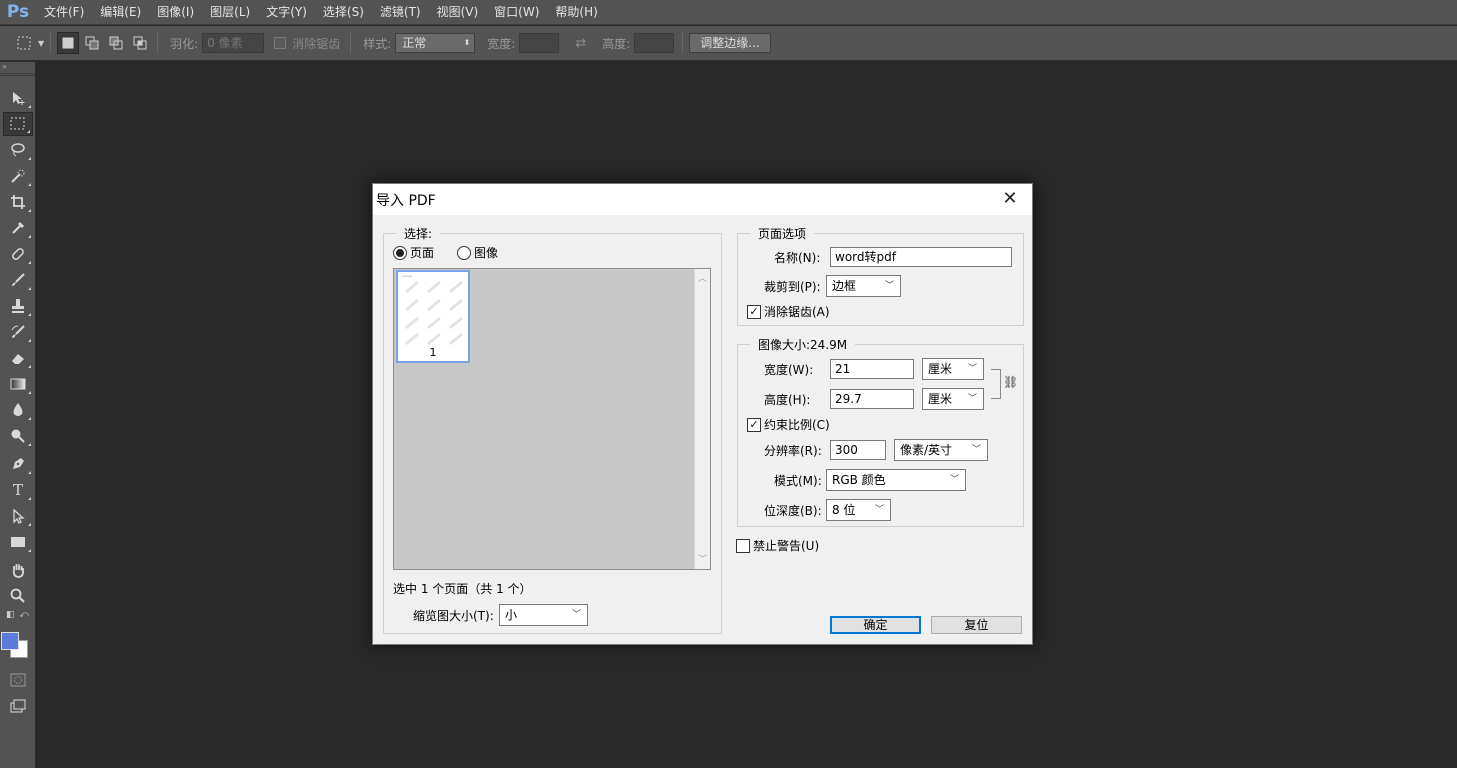 The width and height of the screenshot is (1457, 768). I want to click on suppress-warnings-label: 禁止警告(U), so click(786, 546).